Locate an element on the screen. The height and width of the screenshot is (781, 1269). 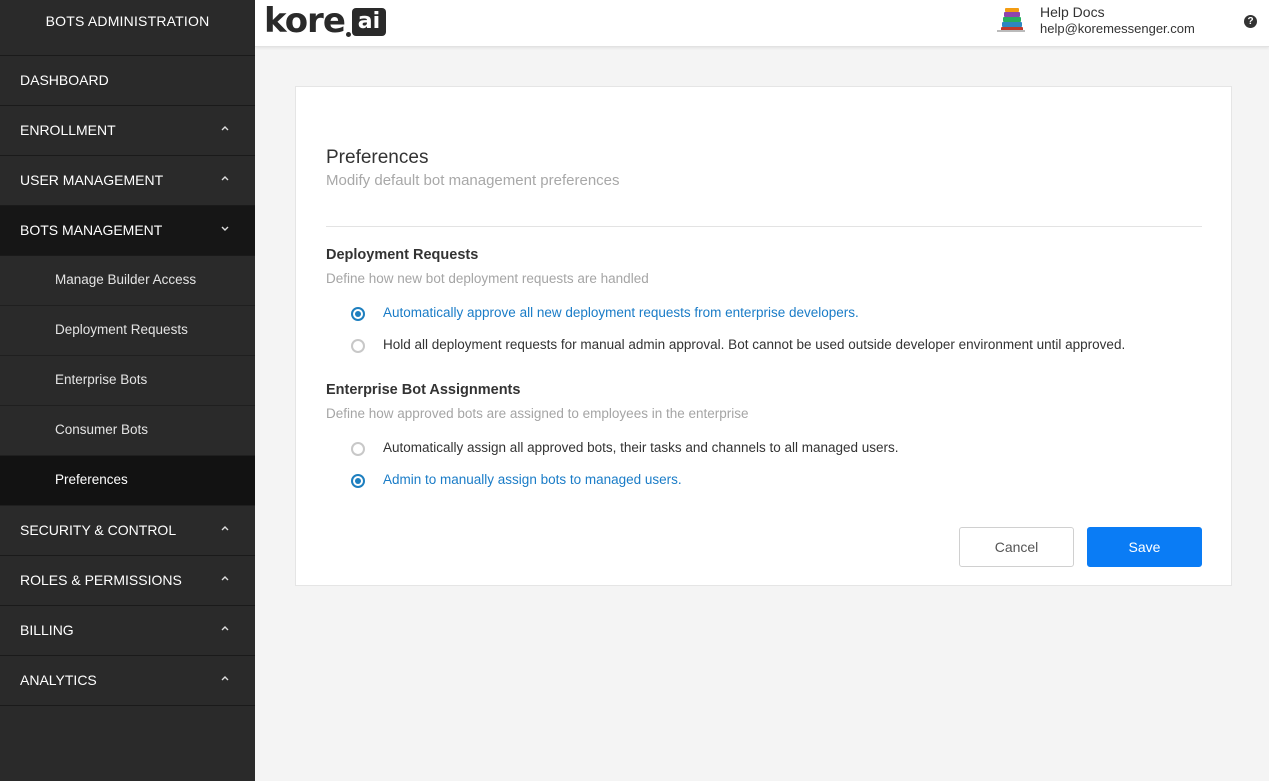
help-docs-link: Help Docs is located at coordinates (1072, 12).